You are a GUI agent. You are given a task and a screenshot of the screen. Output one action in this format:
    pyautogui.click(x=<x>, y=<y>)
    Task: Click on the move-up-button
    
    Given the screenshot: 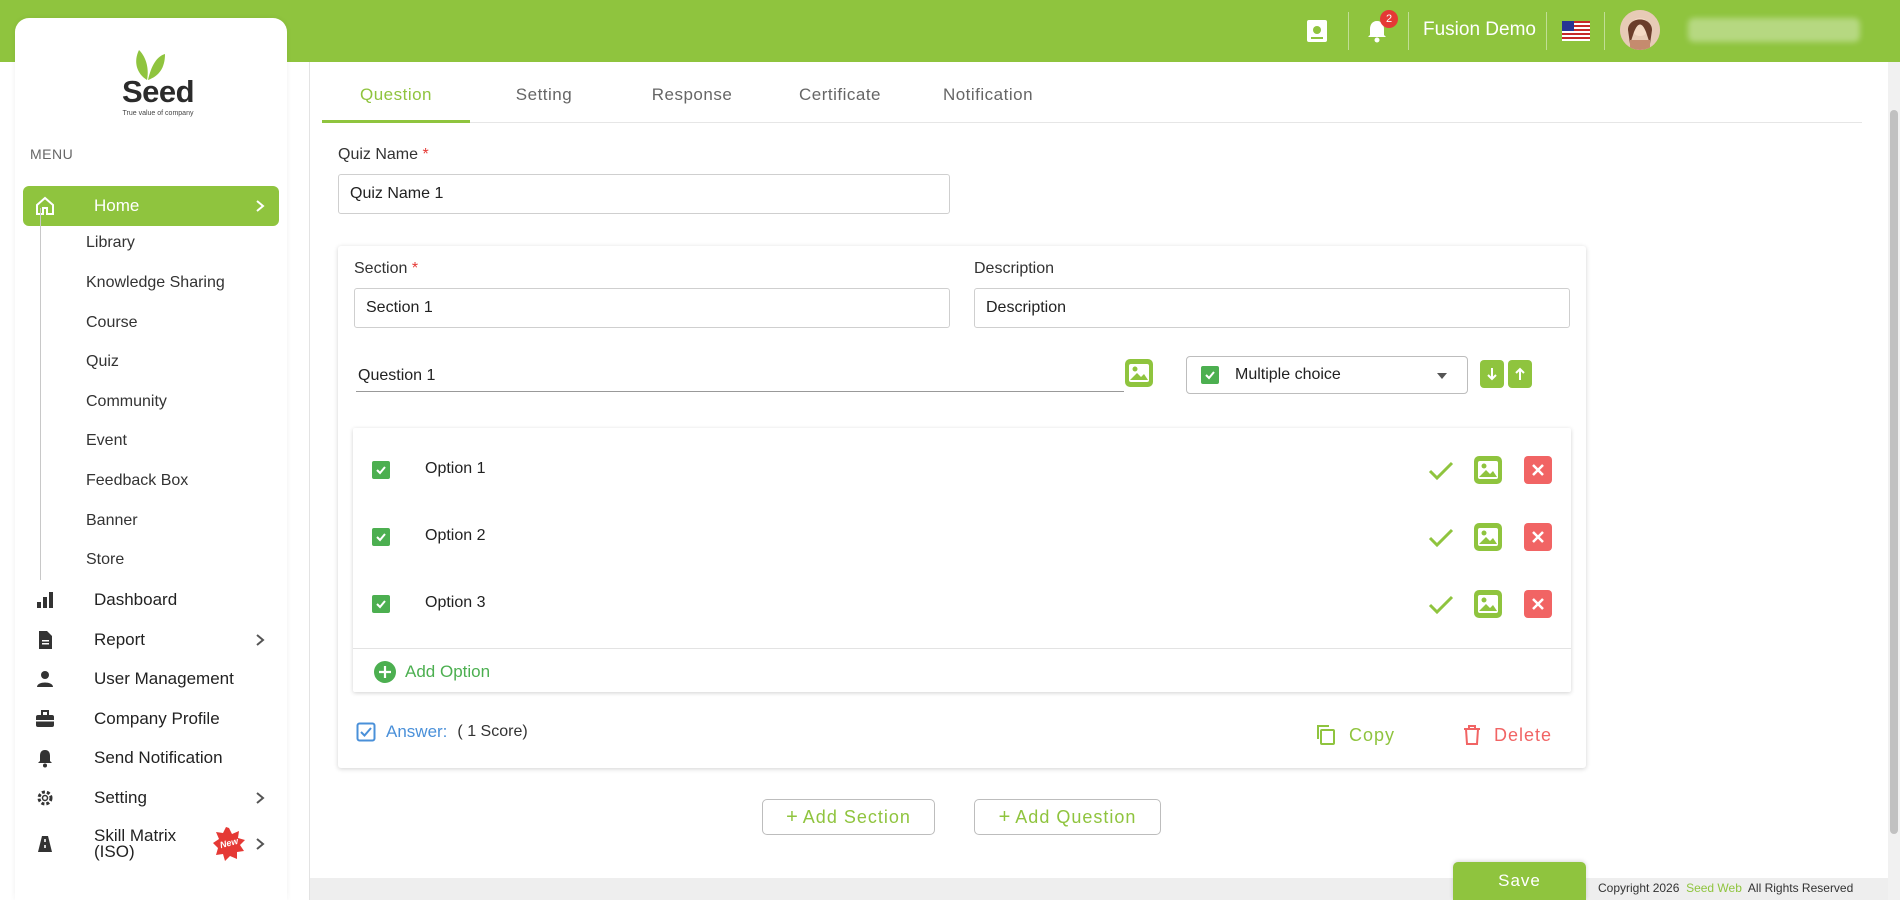 What is the action you would take?
    pyautogui.click(x=1520, y=374)
    